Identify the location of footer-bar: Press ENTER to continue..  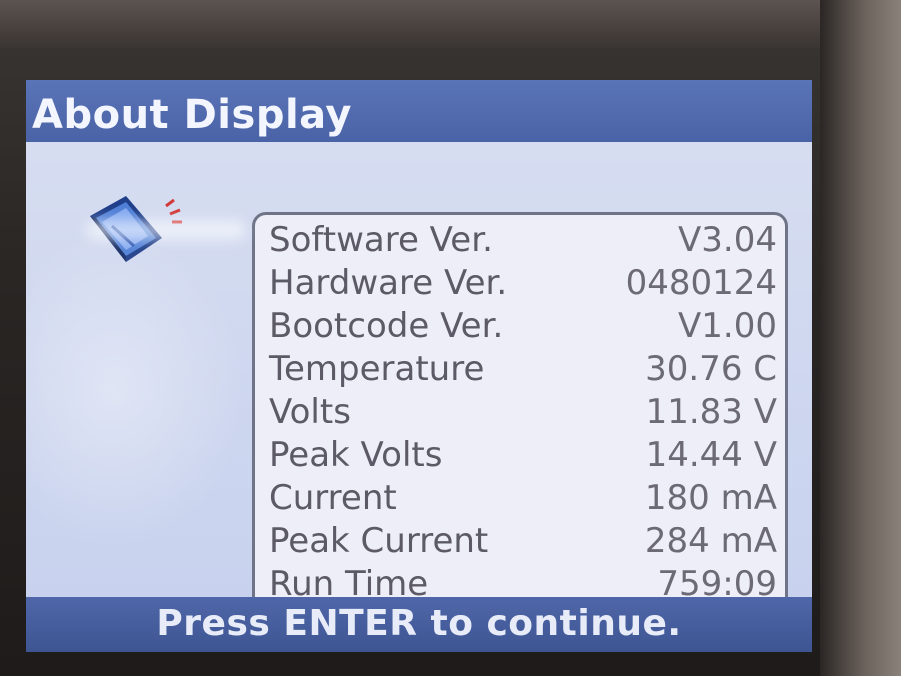
(419, 624).